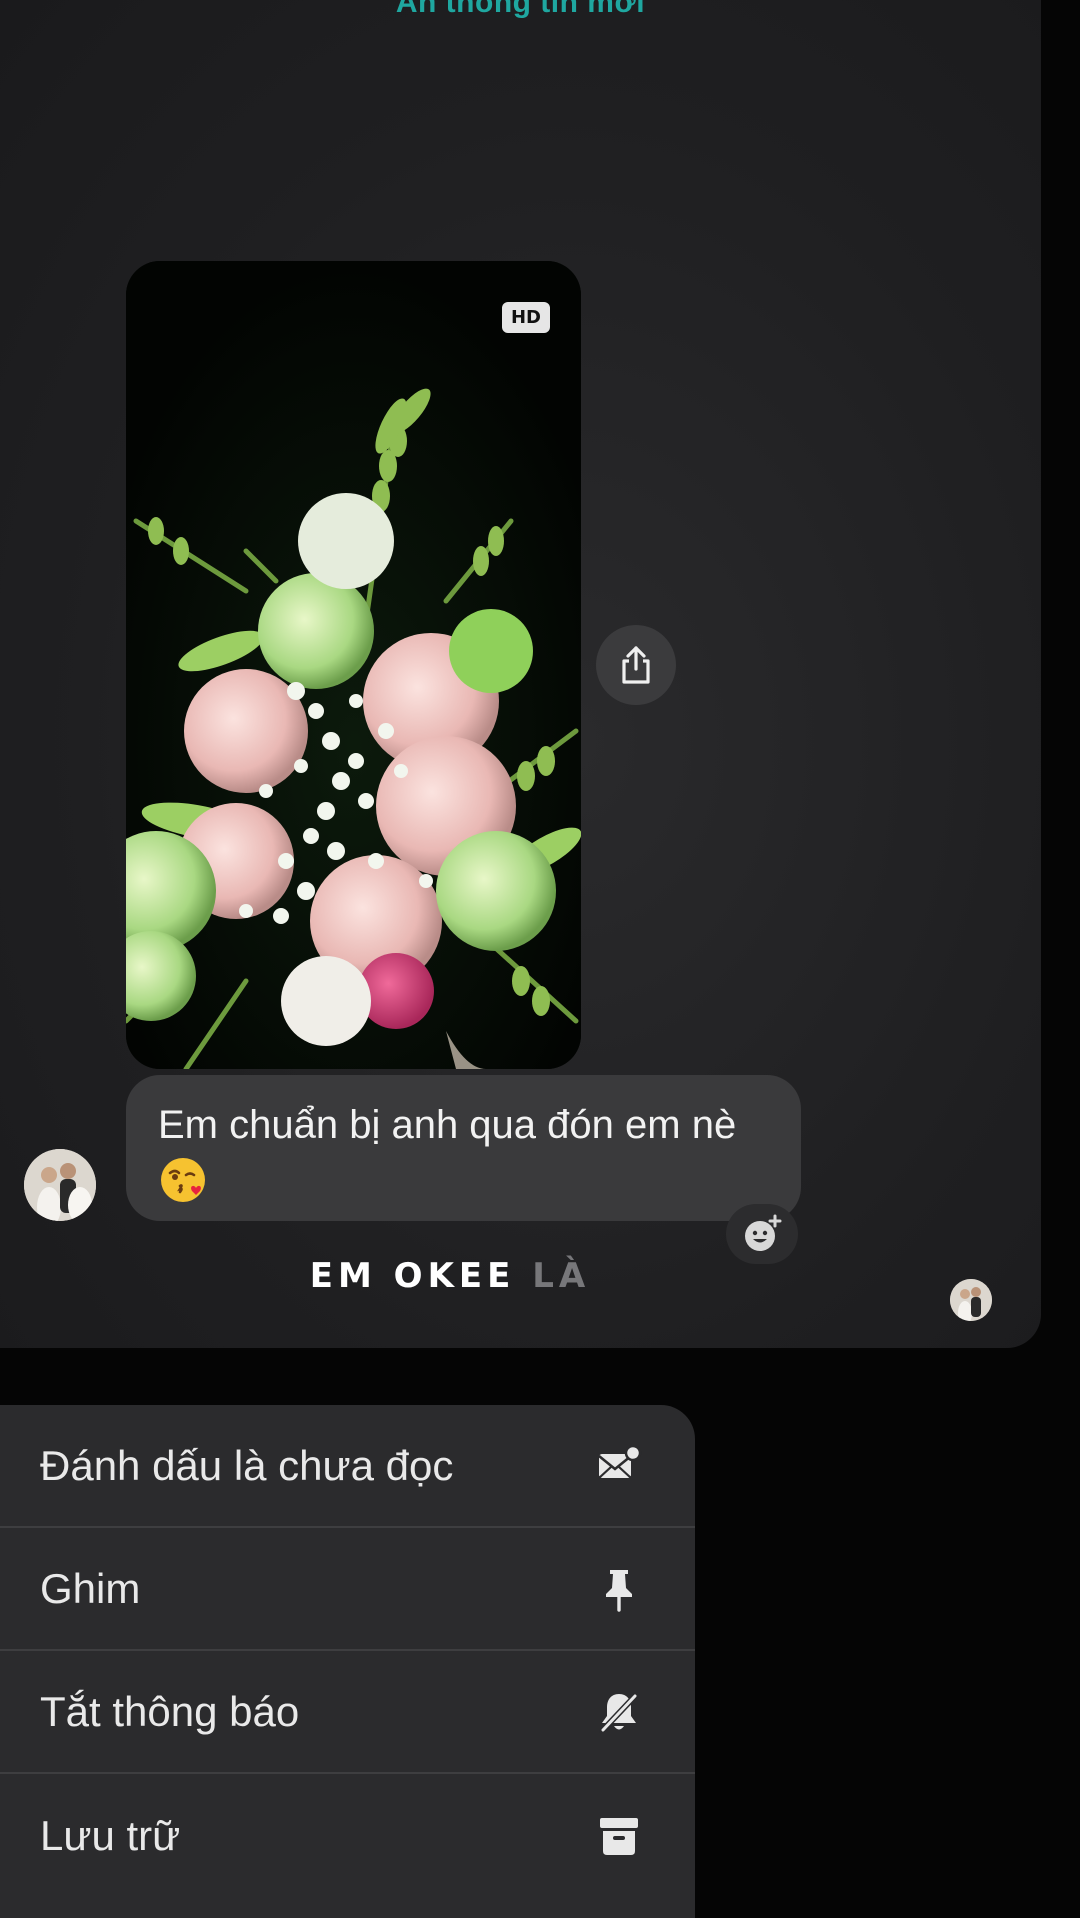 This screenshot has width=1080, height=1918. Describe the element at coordinates (90, 1588) in the screenshot. I see `menu-item-label: Ghim` at that location.